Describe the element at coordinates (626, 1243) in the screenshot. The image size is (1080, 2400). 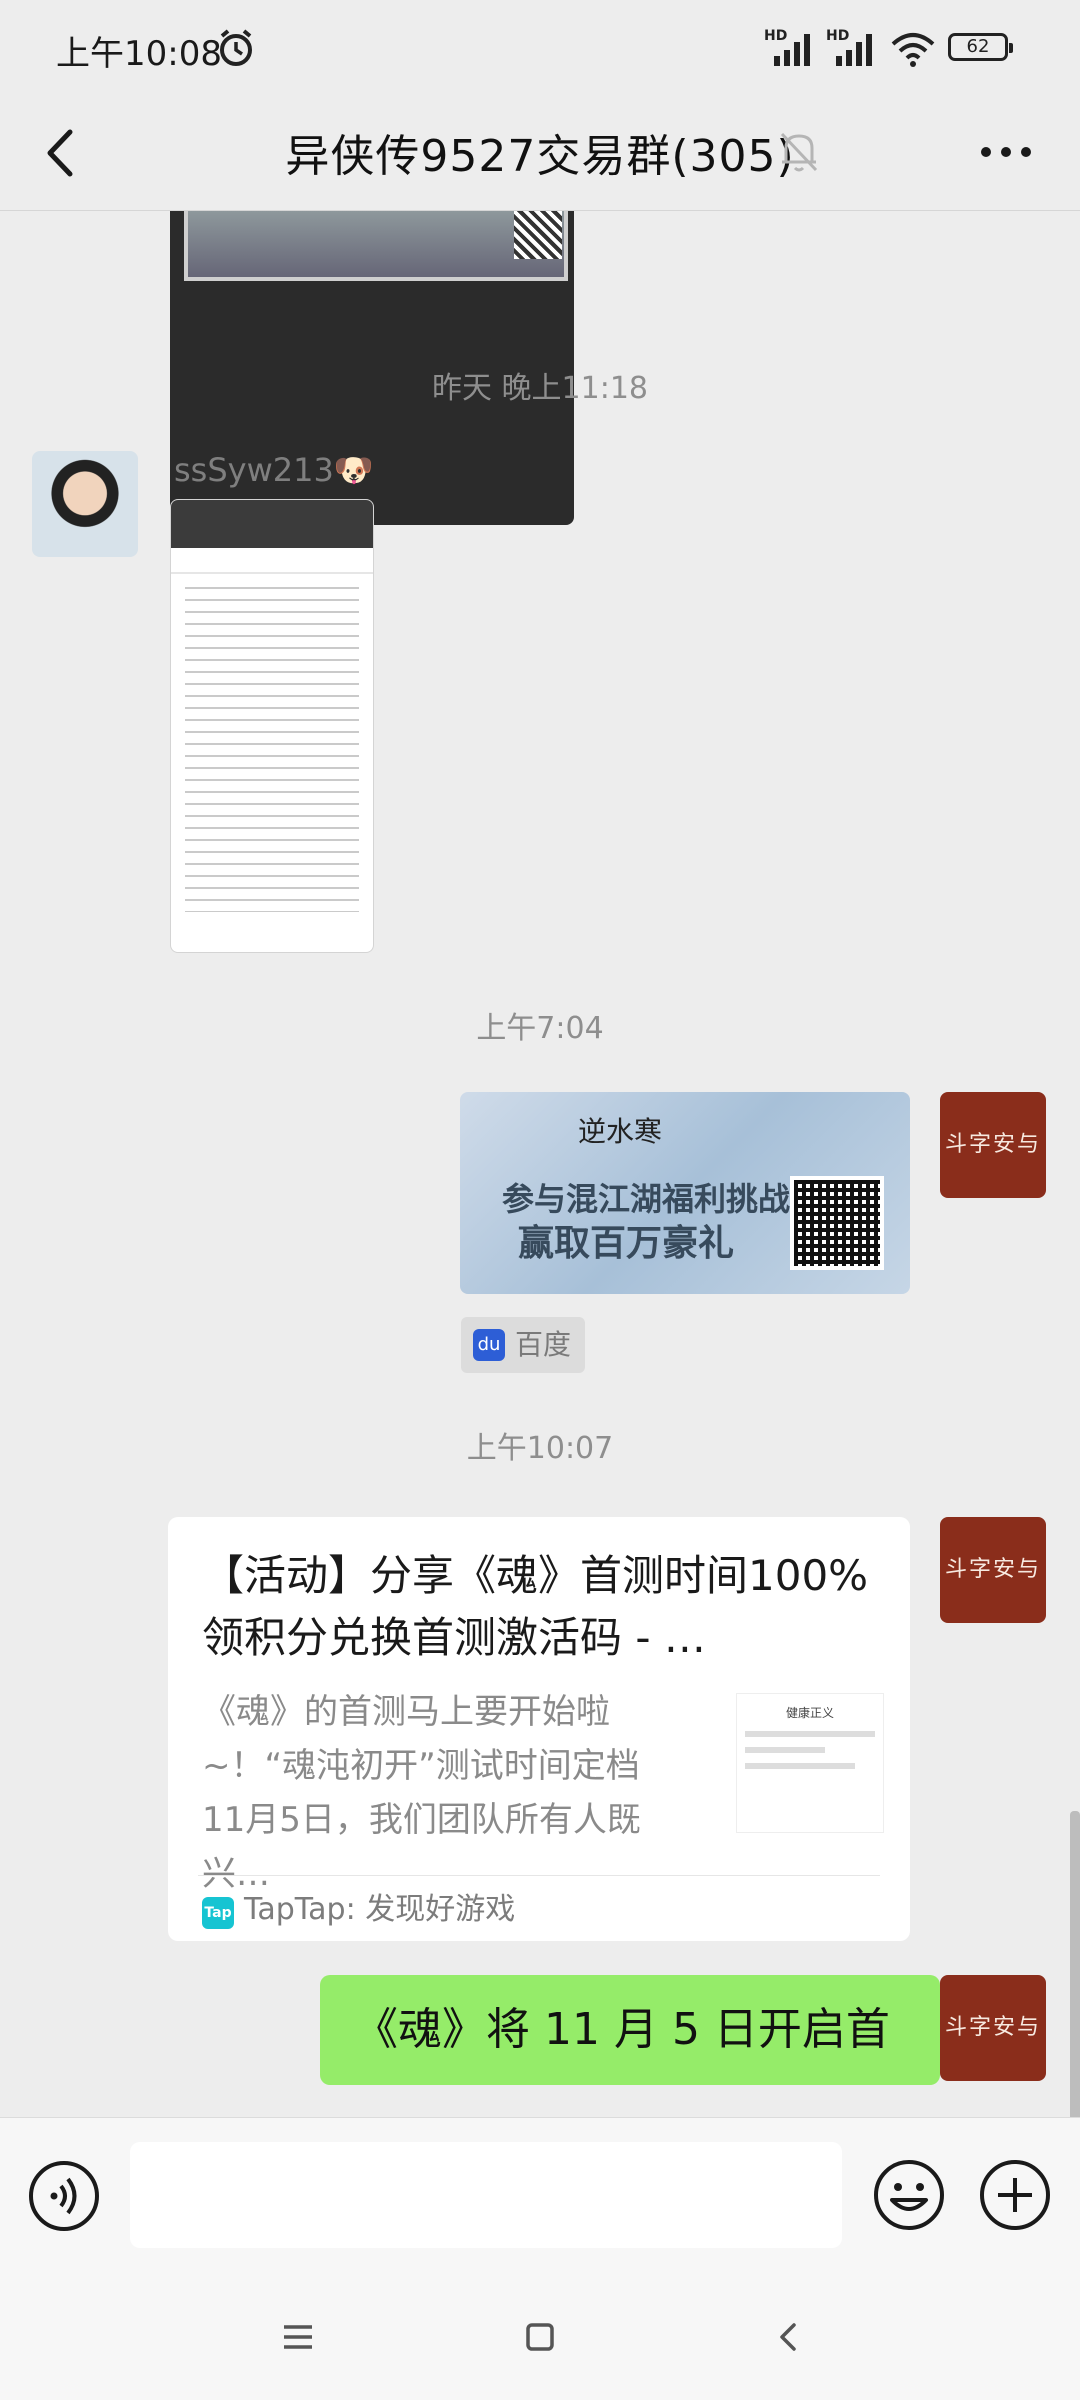
I see `ad-subheadline: 赢取百万豪礼` at that location.